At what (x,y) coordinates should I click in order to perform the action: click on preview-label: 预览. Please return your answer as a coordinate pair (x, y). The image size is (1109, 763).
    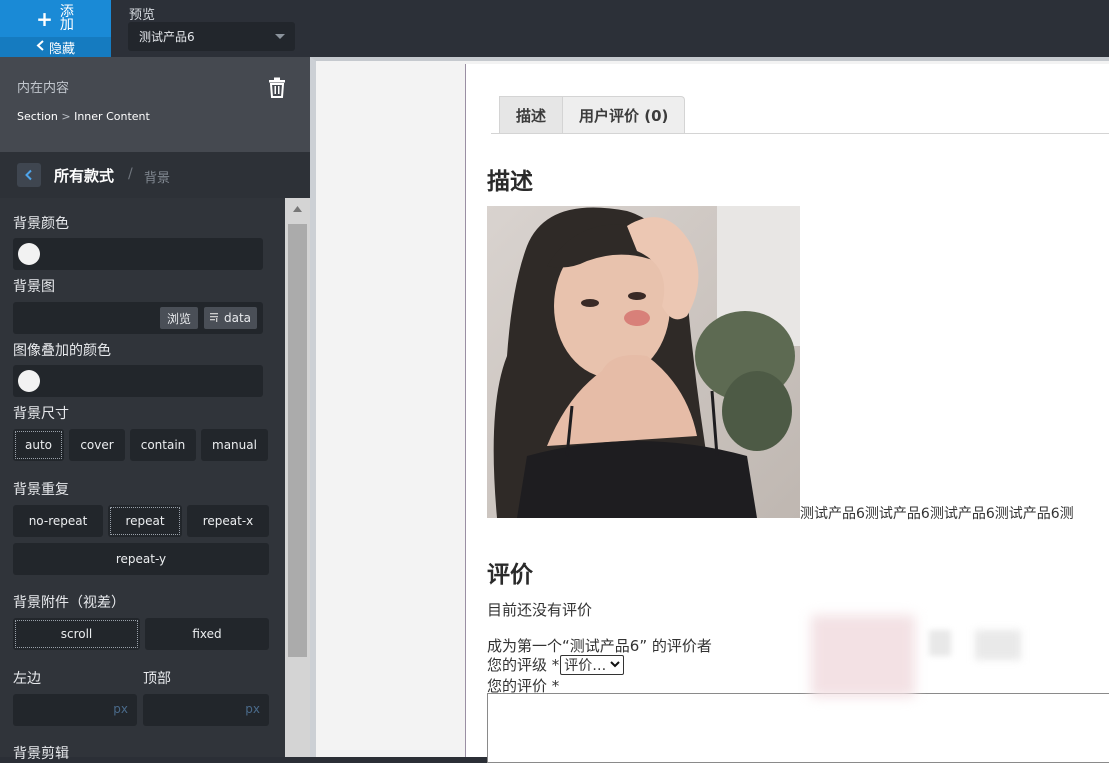
    Looking at the image, I should click on (142, 15).